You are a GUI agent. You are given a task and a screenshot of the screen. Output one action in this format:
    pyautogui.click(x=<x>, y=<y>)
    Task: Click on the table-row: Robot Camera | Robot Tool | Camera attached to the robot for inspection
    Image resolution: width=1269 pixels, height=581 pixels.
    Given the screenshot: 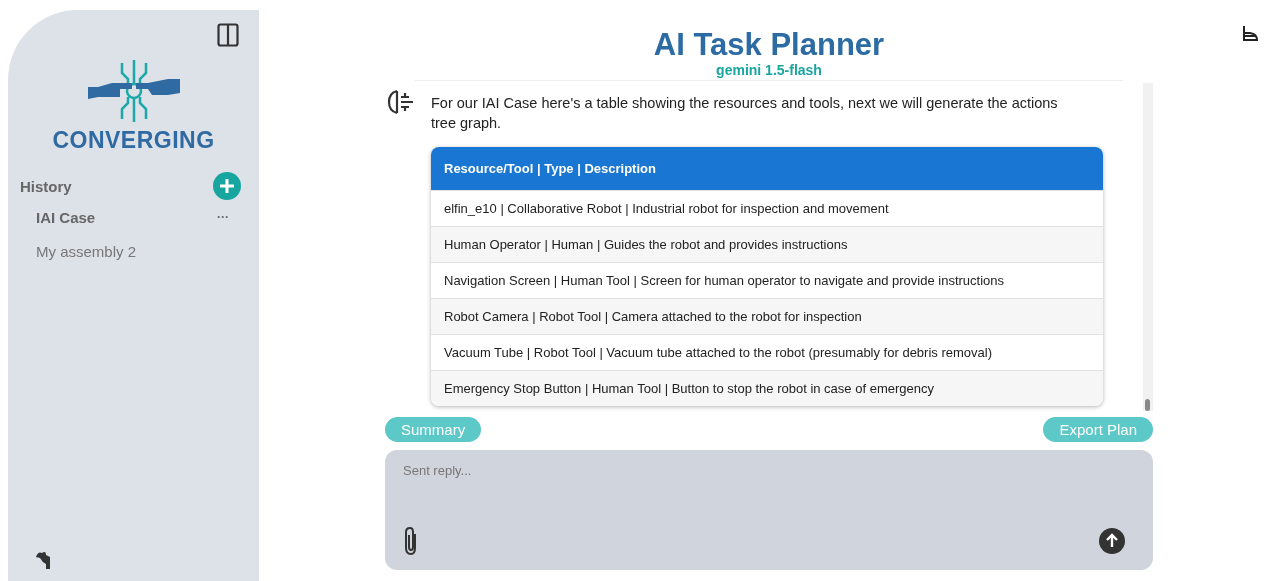 What is the action you would take?
    pyautogui.click(x=767, y=316)
    